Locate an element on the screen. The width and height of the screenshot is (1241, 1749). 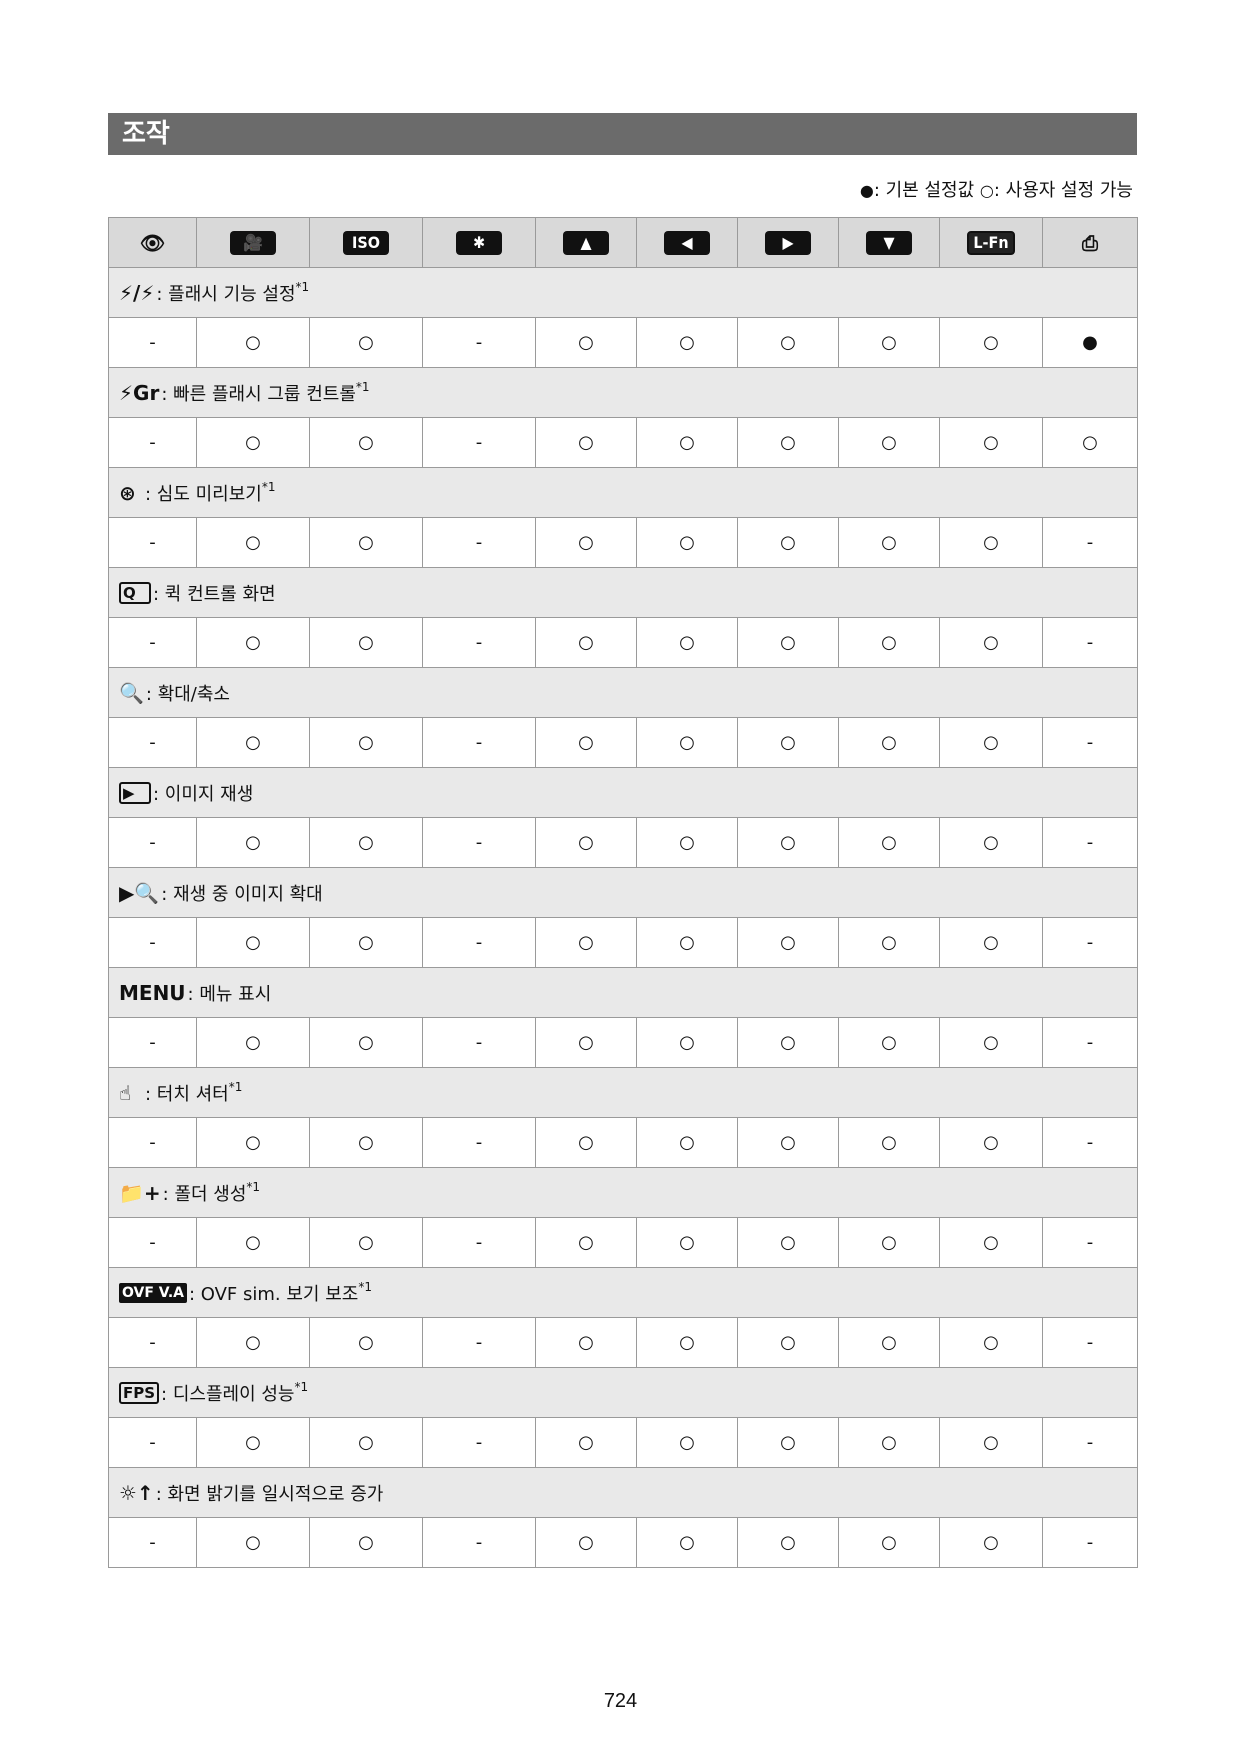
function-cell: ▶🔍: 재생 중 이미지 확대 is located at coordinates (623, 892).